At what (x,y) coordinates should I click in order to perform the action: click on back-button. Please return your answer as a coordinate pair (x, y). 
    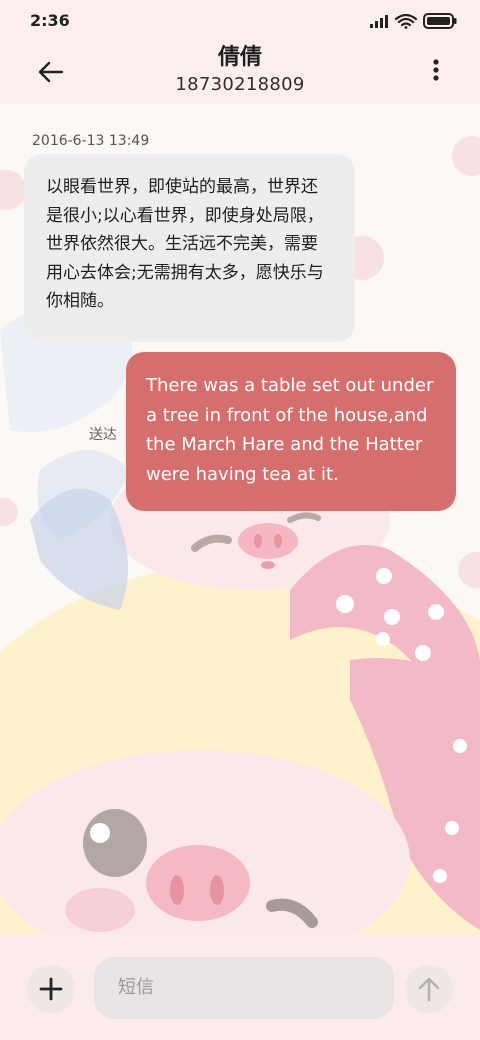
    Looking at the image, I should click on (52, 72).